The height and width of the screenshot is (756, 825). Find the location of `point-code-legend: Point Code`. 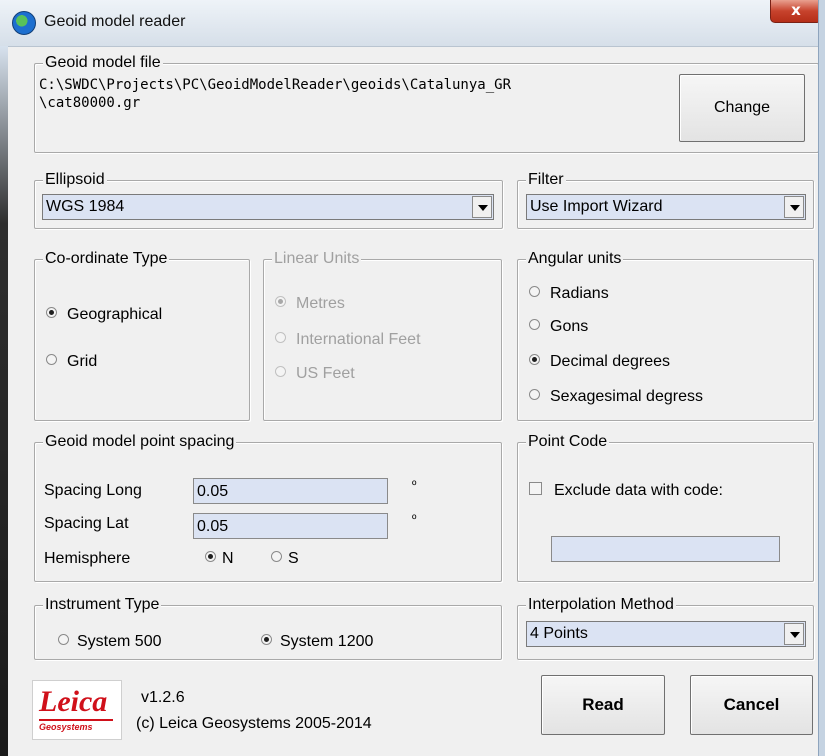

point-code-legend: Point Code is located at coordinates (568, 442).